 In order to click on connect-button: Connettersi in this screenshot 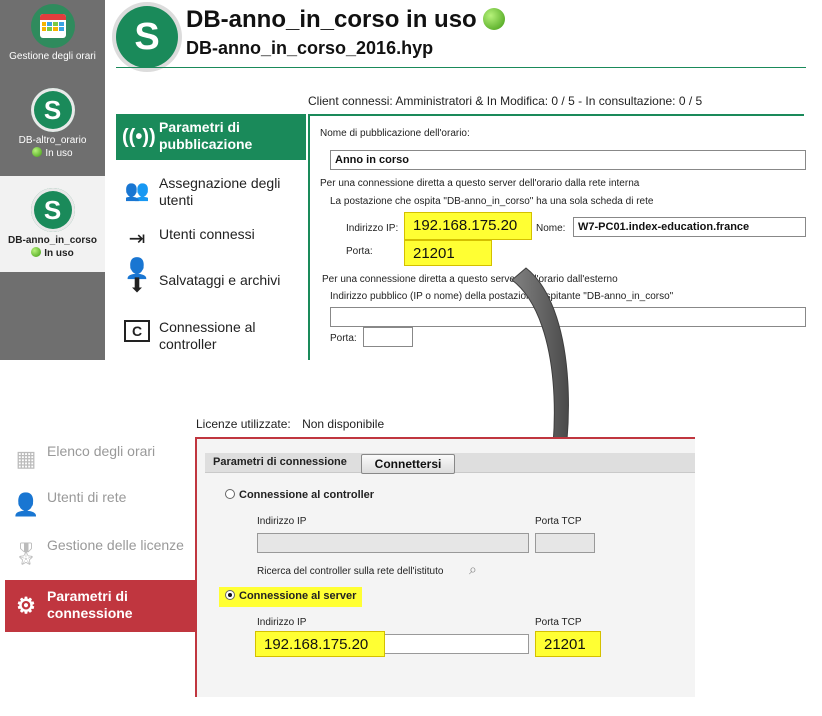, I will do `click(408, 464)`.